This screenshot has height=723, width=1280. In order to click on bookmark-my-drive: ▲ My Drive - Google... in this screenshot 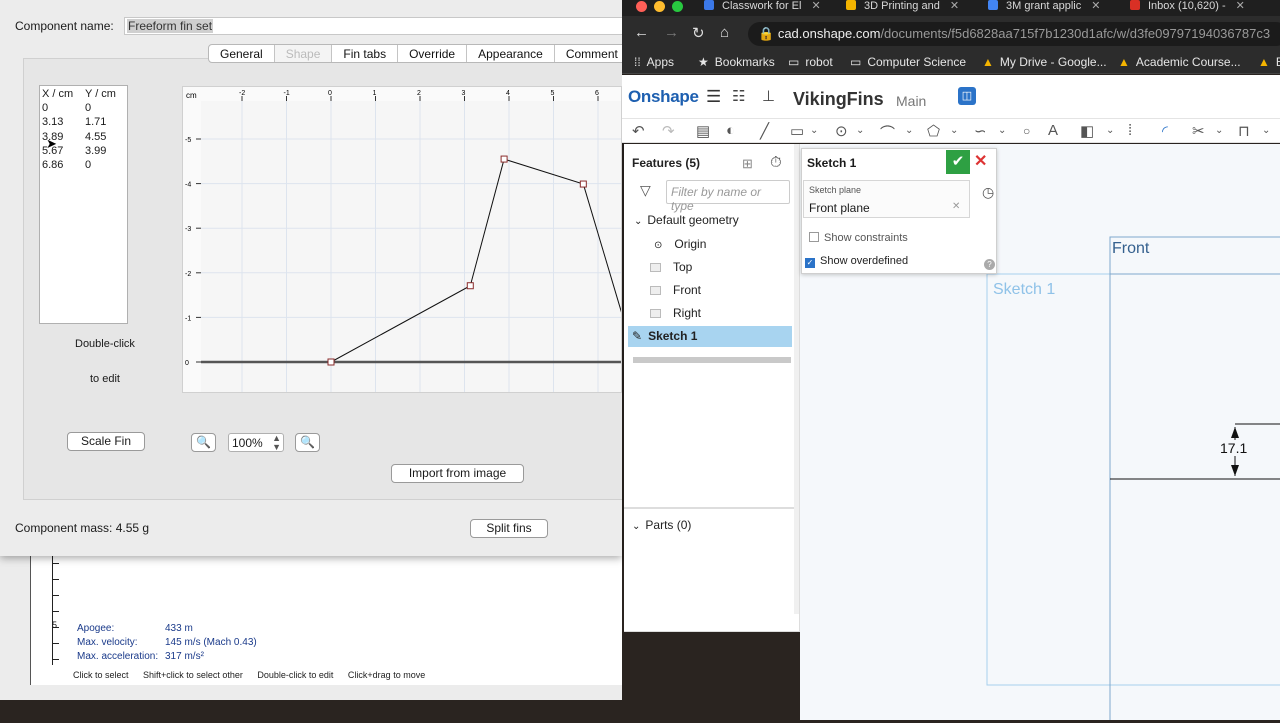, I will do `click(1044, 62)`.